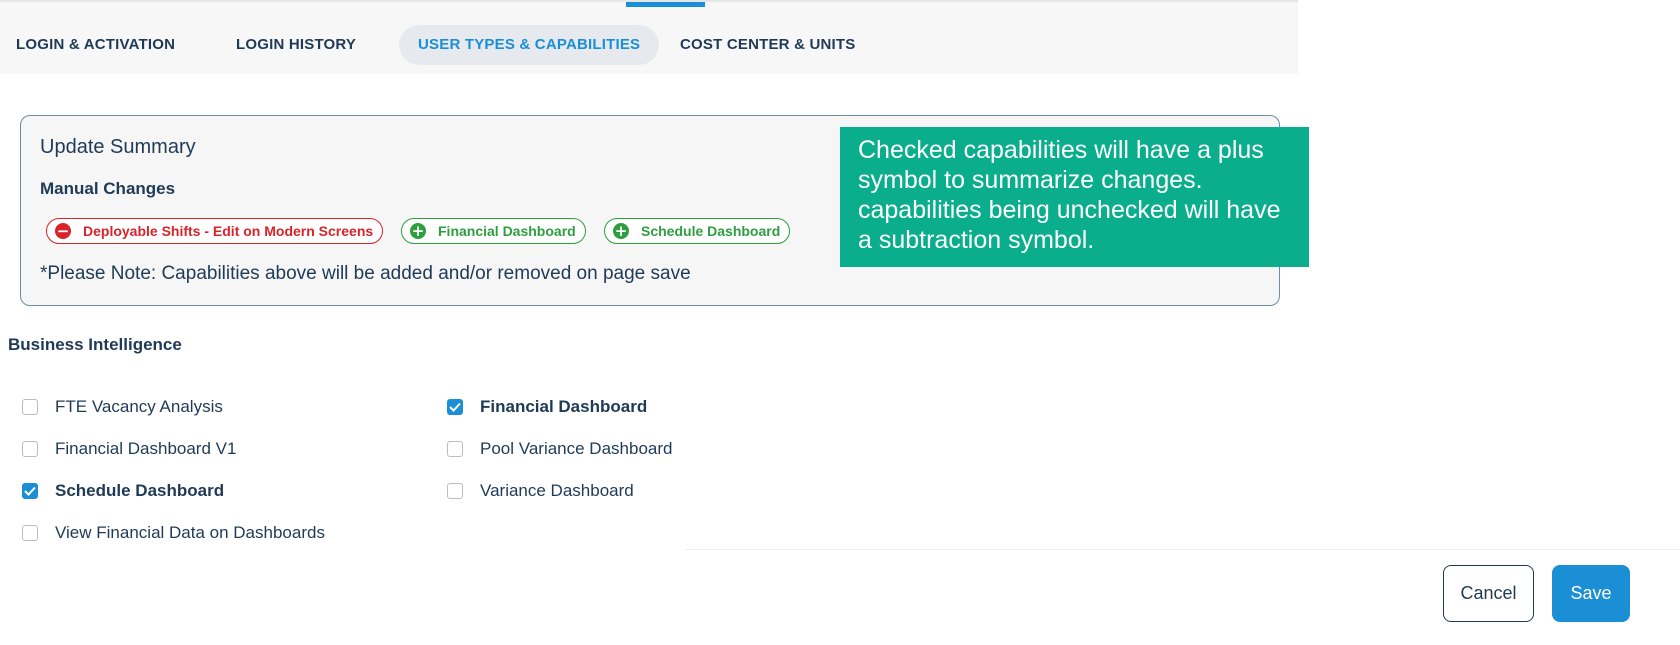  Describe the element at coordinates (1488, 593) in the screenshot. I see `cancel-button: Cancel` at that location.